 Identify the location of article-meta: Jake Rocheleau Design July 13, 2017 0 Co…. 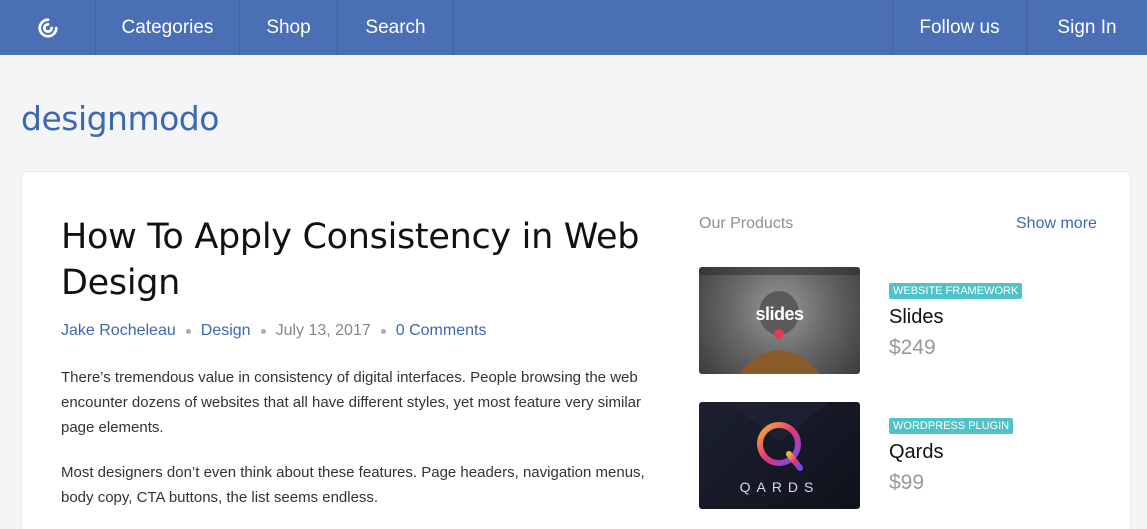
(273, 331).